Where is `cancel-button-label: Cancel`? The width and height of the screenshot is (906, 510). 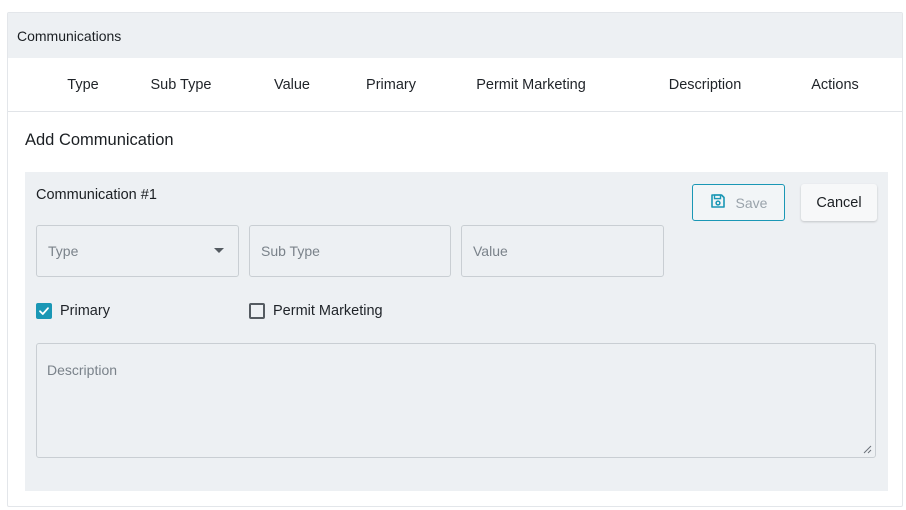
cancel-button-label: Cancel is located at coordinates (839, 202).